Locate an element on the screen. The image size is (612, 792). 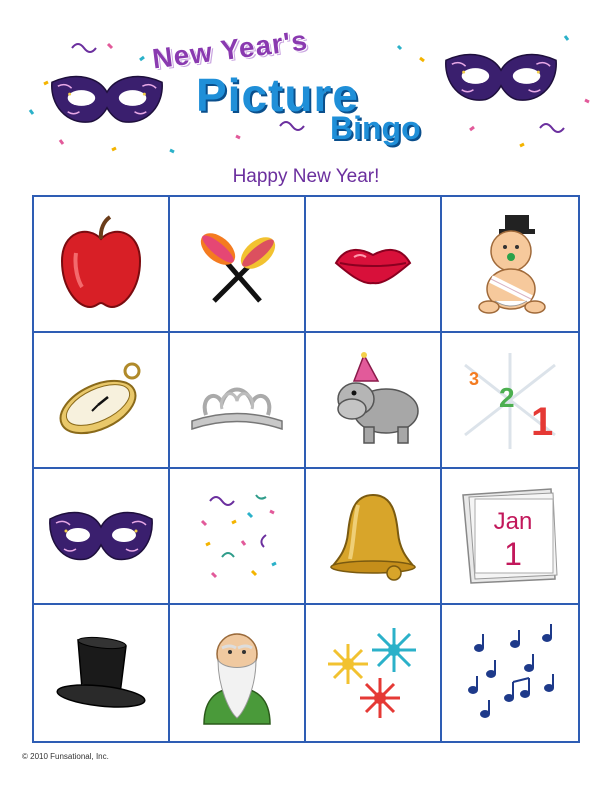
bell-icon is located at coordinates (373, 537).